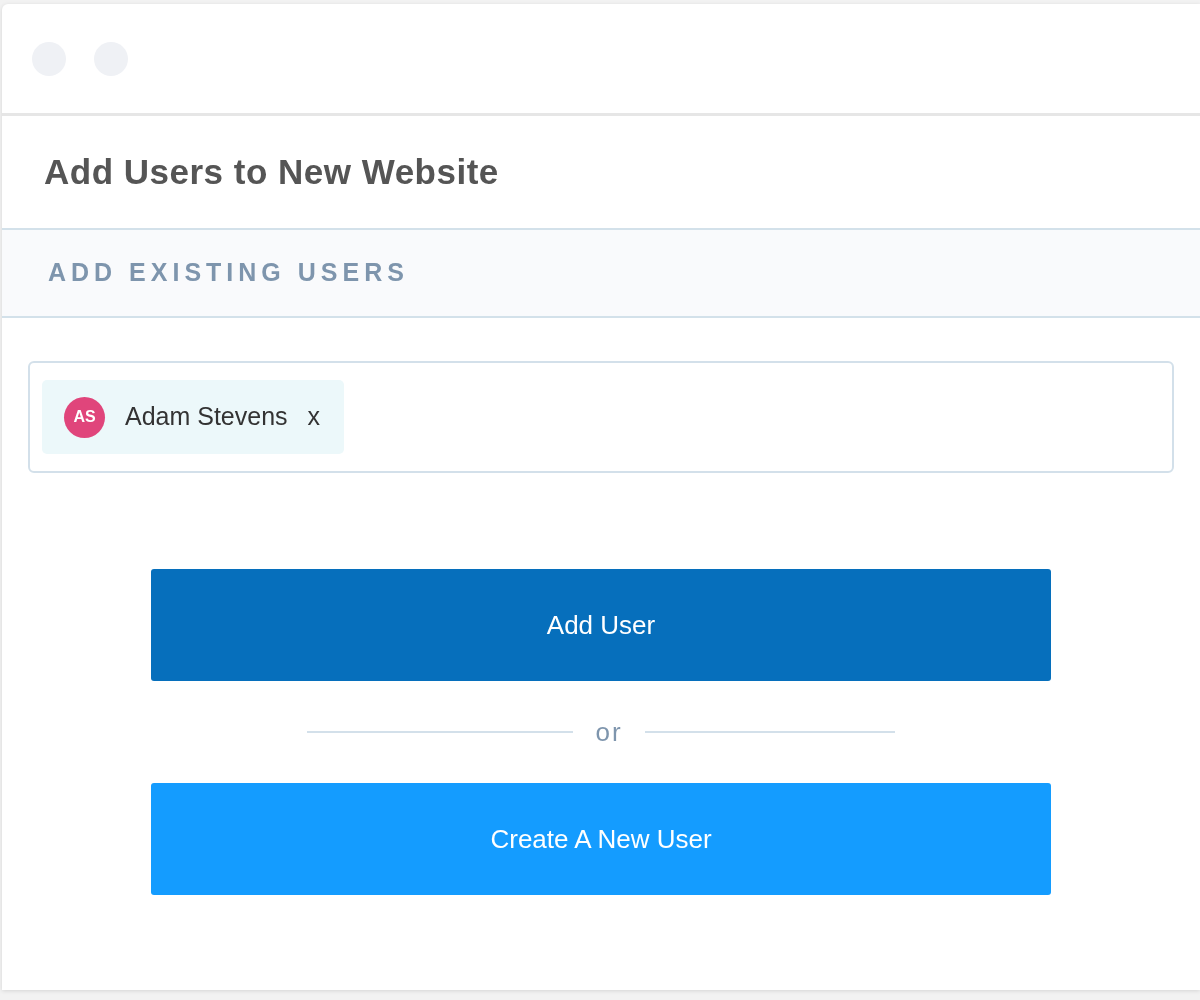 This screenshot has height=1000, width=1200. What do you see at coordinates (609, 732) in the screenshot?
I see `or-divider-text: or` at bounding box center [609, 732].